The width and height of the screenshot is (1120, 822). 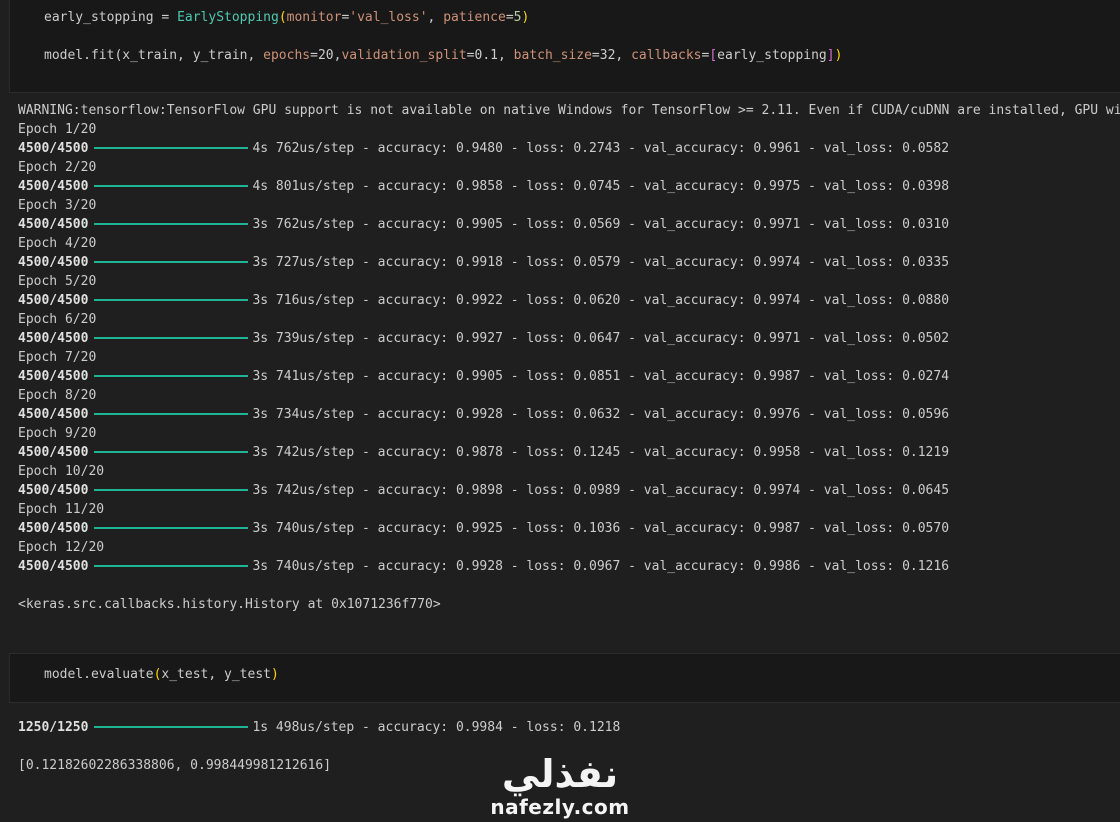 I want to click on logo-arabic-text: نفذلي, so click(x=560, y=774).